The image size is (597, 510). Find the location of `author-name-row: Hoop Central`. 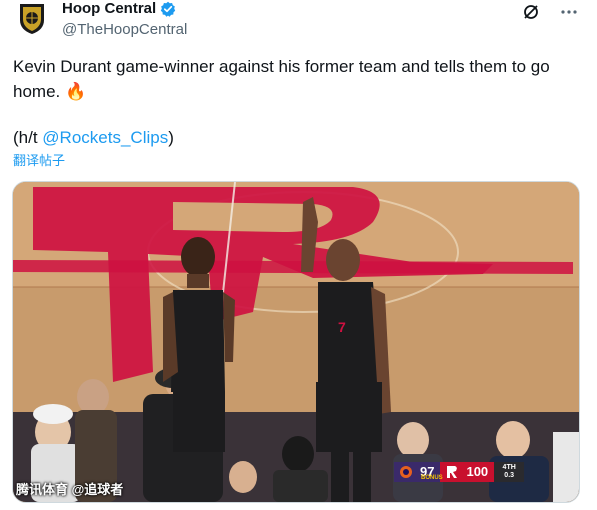

author-name-row: Hoop Central is located at coordinates (119, 9).